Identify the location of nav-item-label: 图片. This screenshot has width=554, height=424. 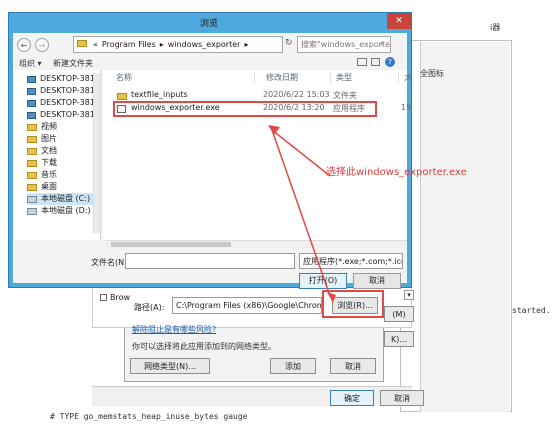
(49, 138).